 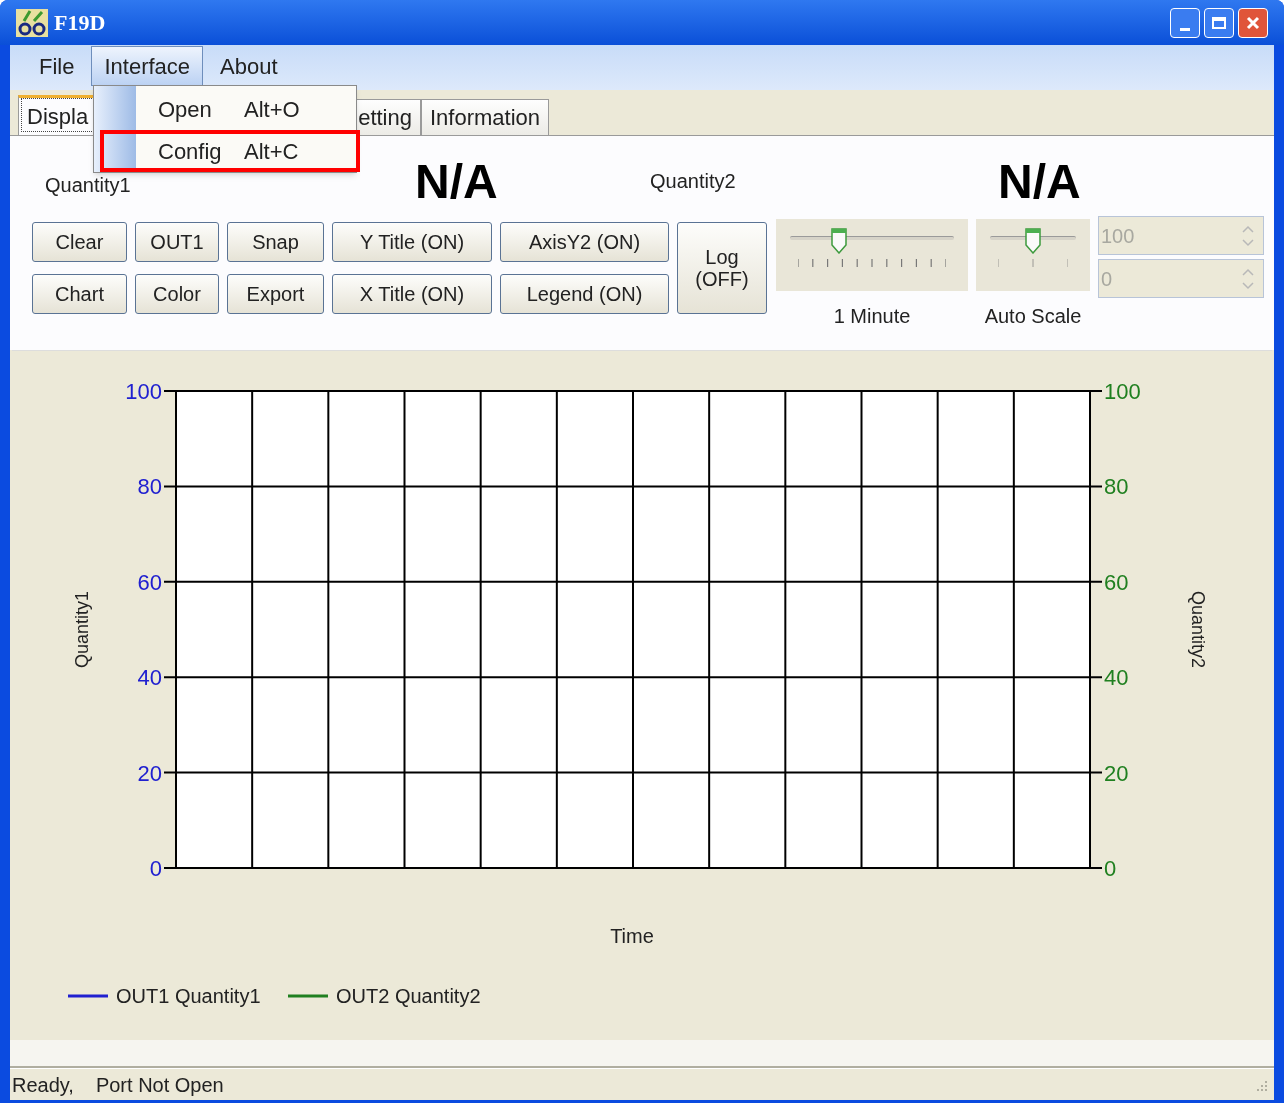 I want to click on y2-tick-label: 40, so click(x=1116, y=678).